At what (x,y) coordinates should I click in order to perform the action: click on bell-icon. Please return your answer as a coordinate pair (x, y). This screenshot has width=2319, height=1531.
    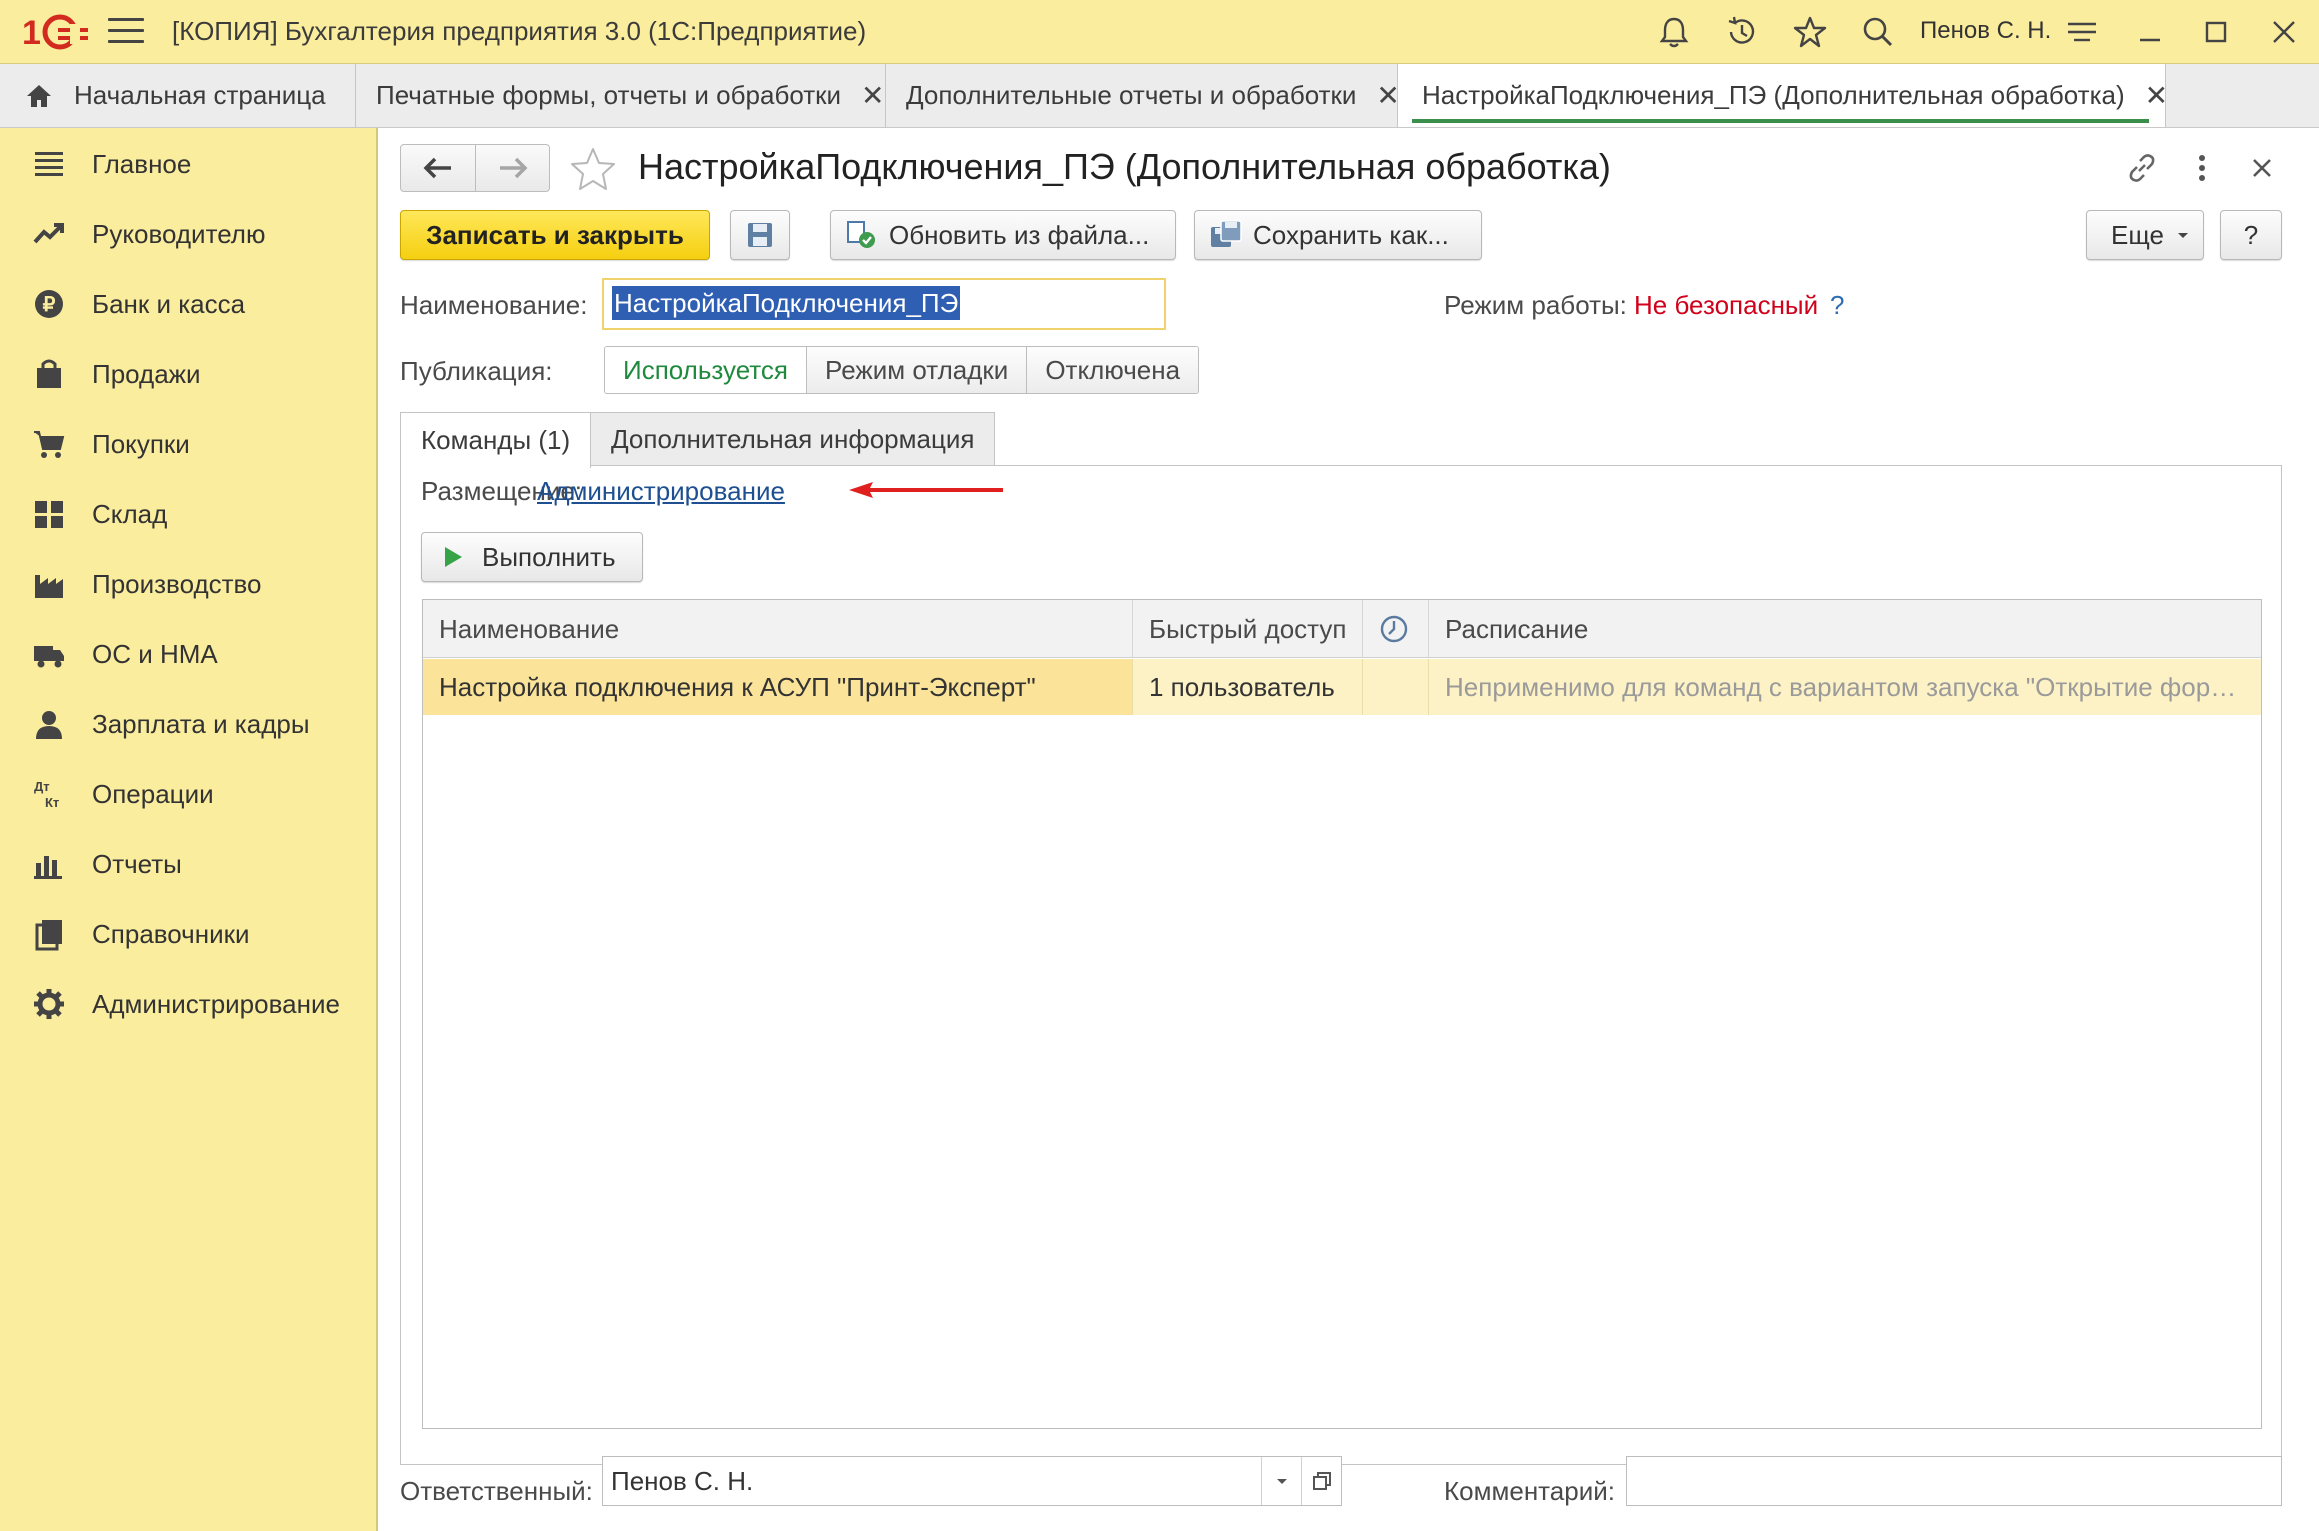
    Looking at the image, I should click on (1674, 32).